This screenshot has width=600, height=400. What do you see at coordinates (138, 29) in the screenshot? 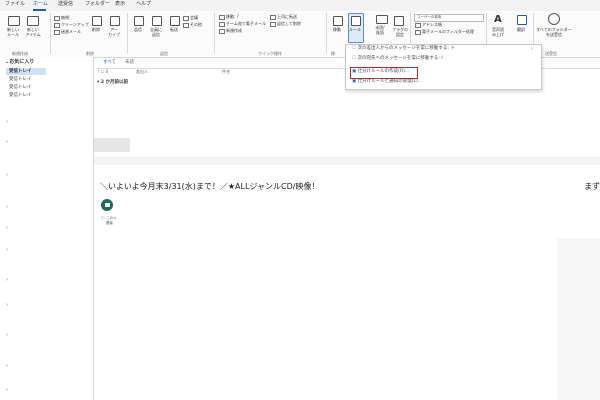
I see `reply-button: 返信` at bounding box center [138, 29].